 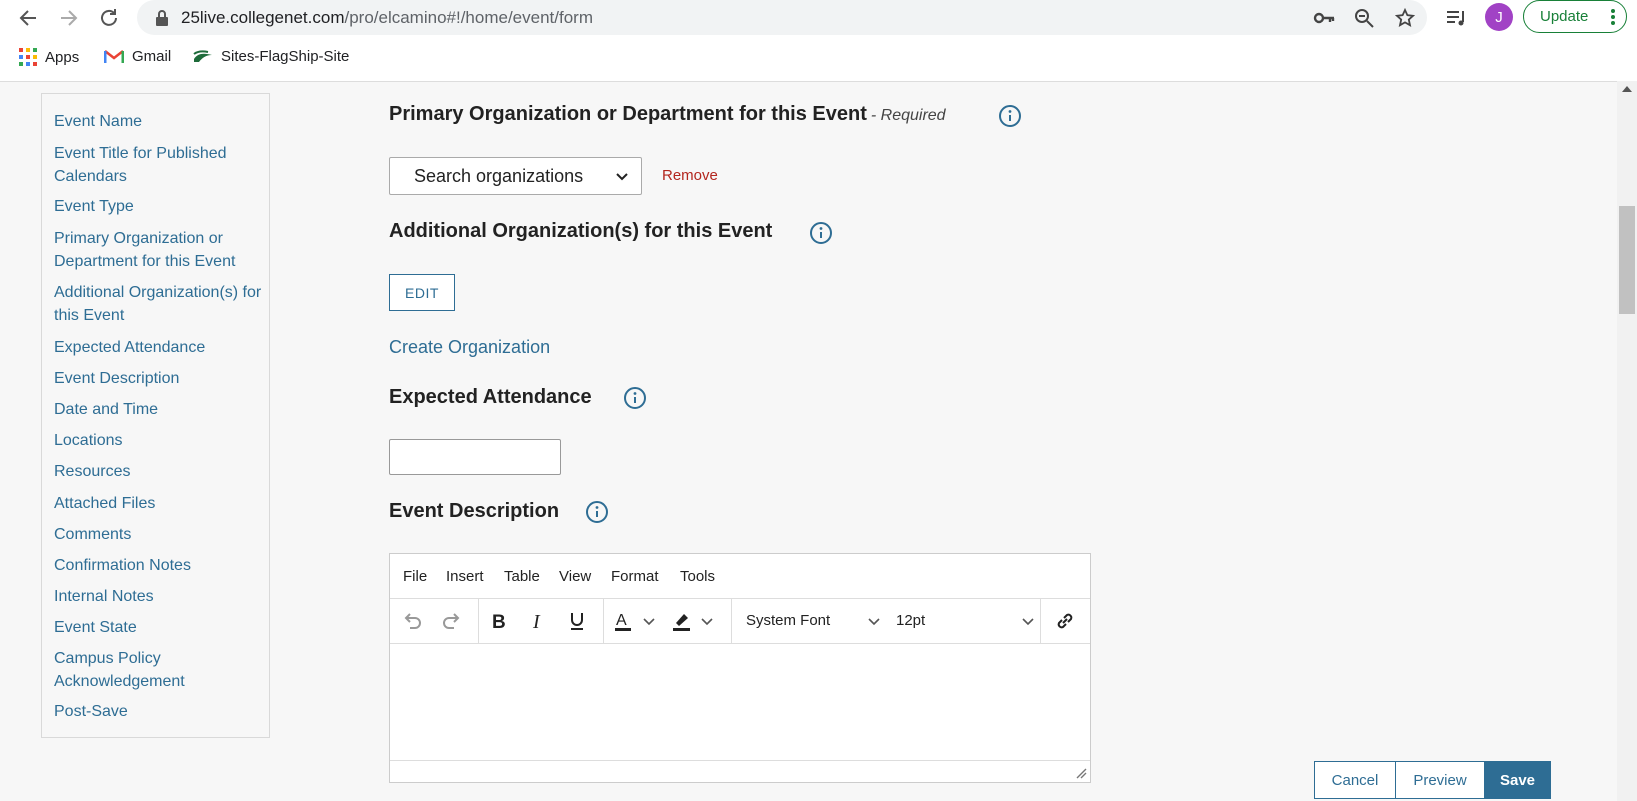 I want to click on sidebar-item-resources: Resources, so click(x=159, y=471).